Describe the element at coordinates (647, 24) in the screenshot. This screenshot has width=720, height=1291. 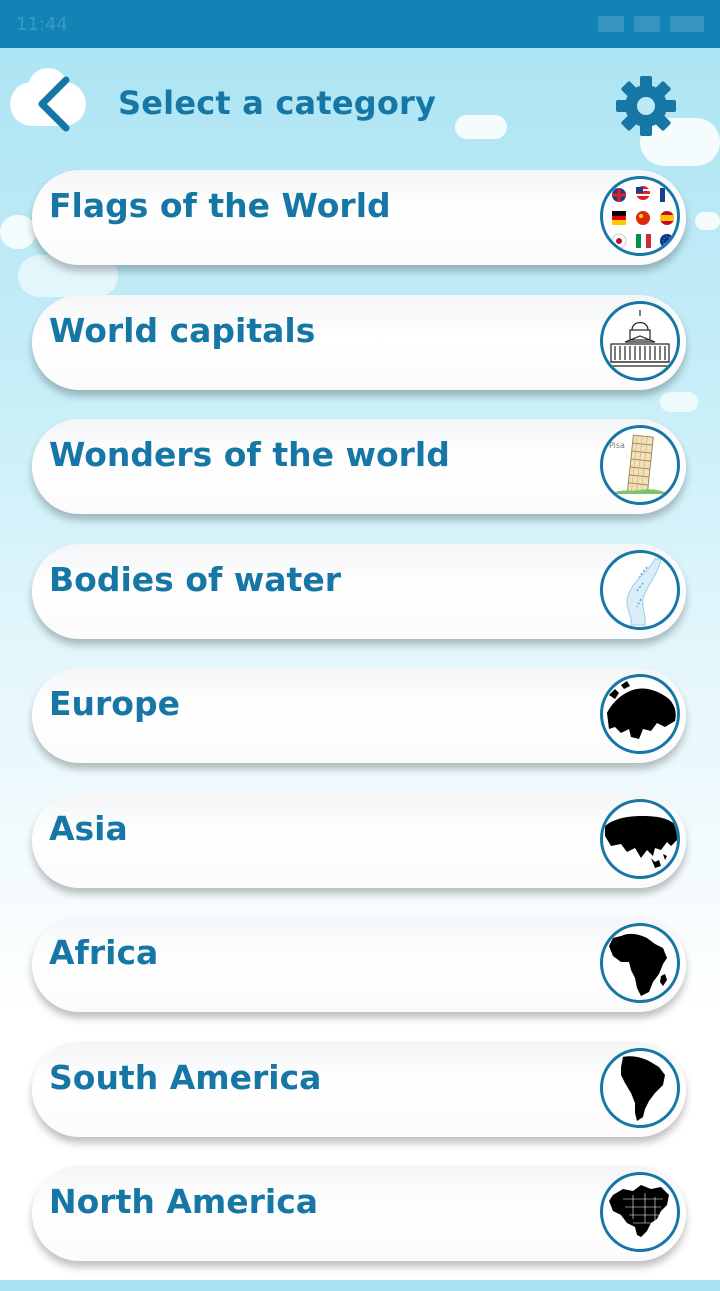
I see `wifi-icon` at that location.